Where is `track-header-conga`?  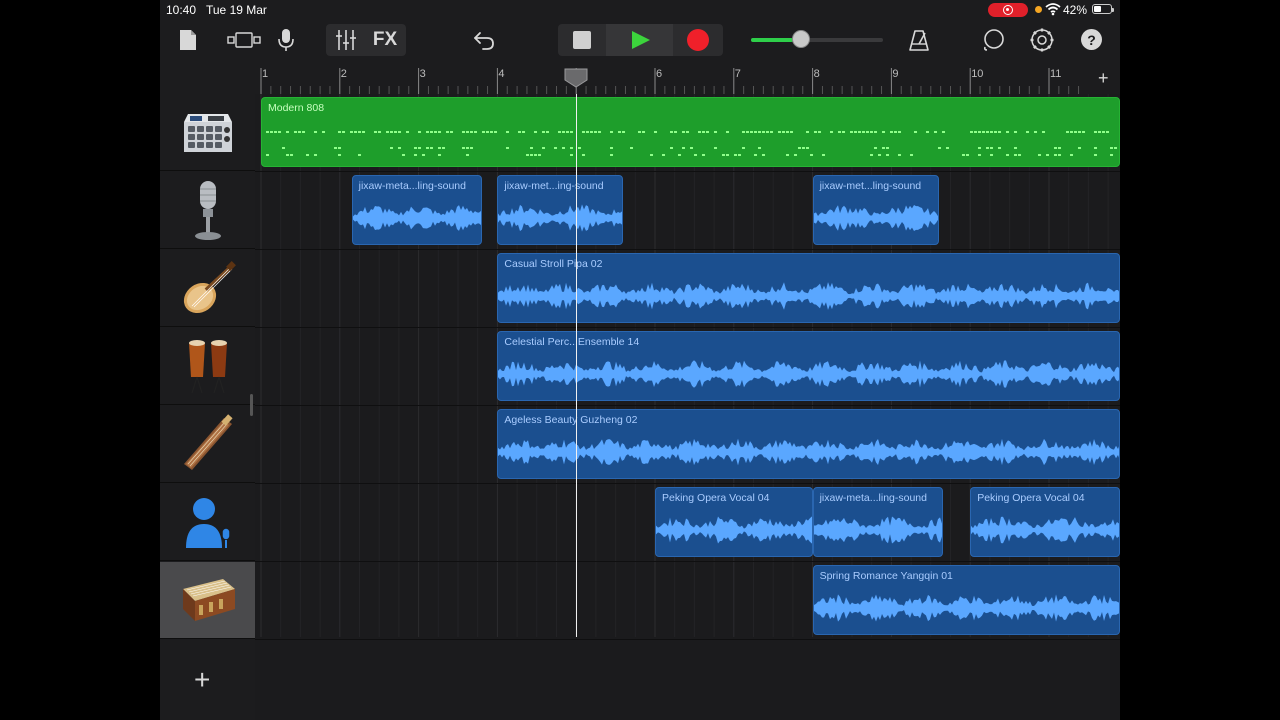 track-header-conga is located at coordinates (207, 366).